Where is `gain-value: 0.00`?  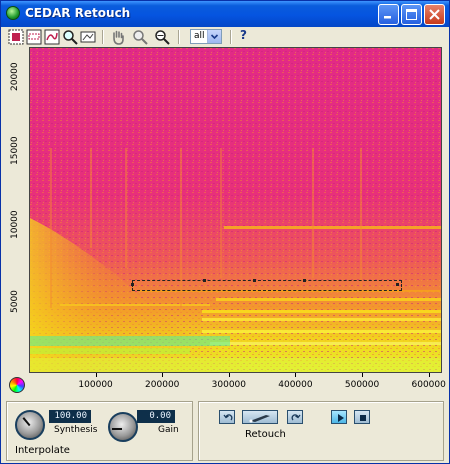
gain-value: 0.00 is located at coordinates (156, 416).